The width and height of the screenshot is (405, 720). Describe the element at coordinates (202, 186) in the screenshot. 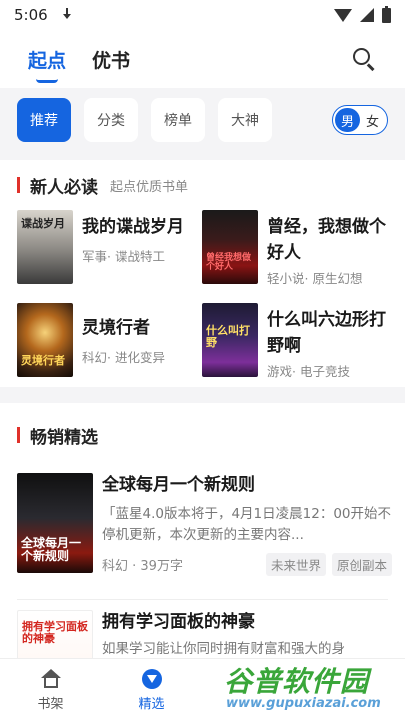

I see `section-header: 新人必读 起点优质书单` at that location.